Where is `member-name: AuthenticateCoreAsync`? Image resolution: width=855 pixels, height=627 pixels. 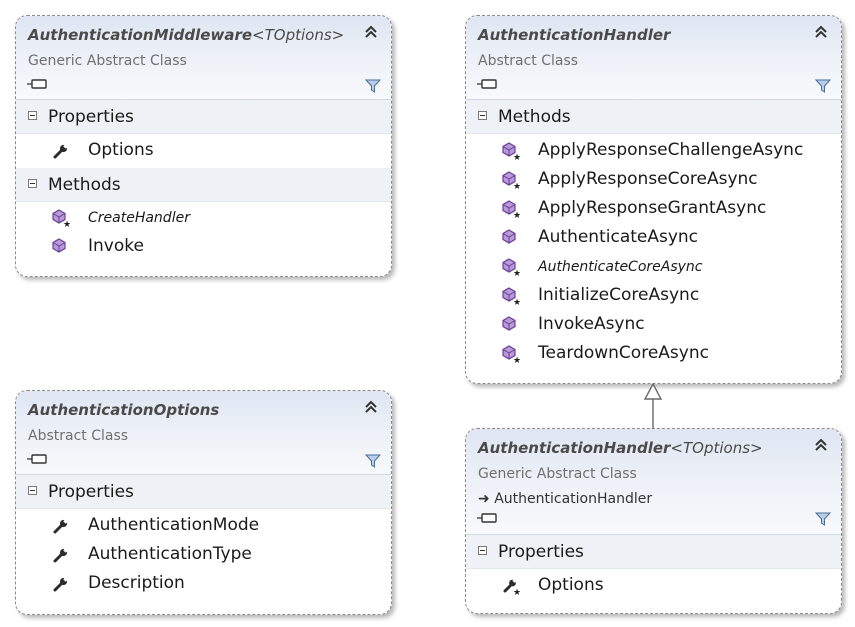
member-name: AuthenticateCoreAsync is located at coordinates (620, 267).